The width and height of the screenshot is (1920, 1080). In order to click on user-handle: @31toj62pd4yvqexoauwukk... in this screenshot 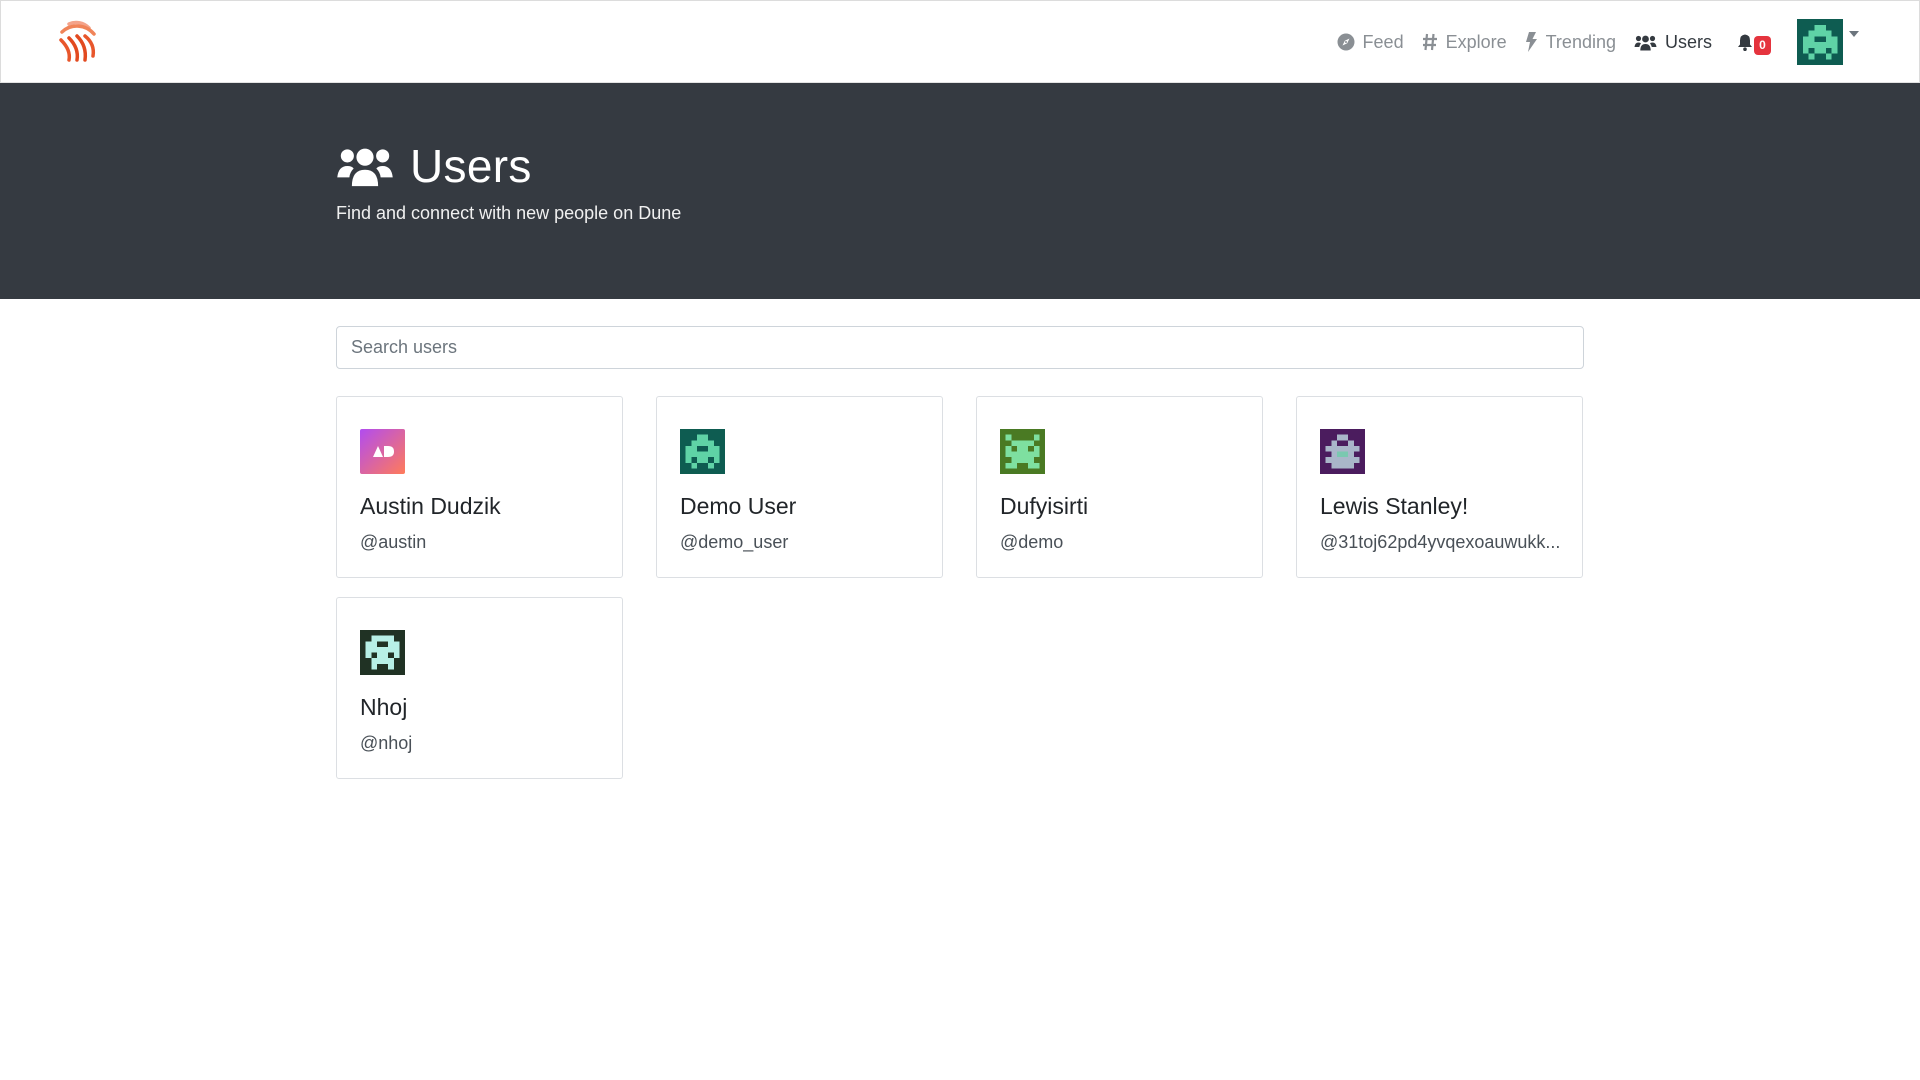, I will do `click(1440, 542)`.